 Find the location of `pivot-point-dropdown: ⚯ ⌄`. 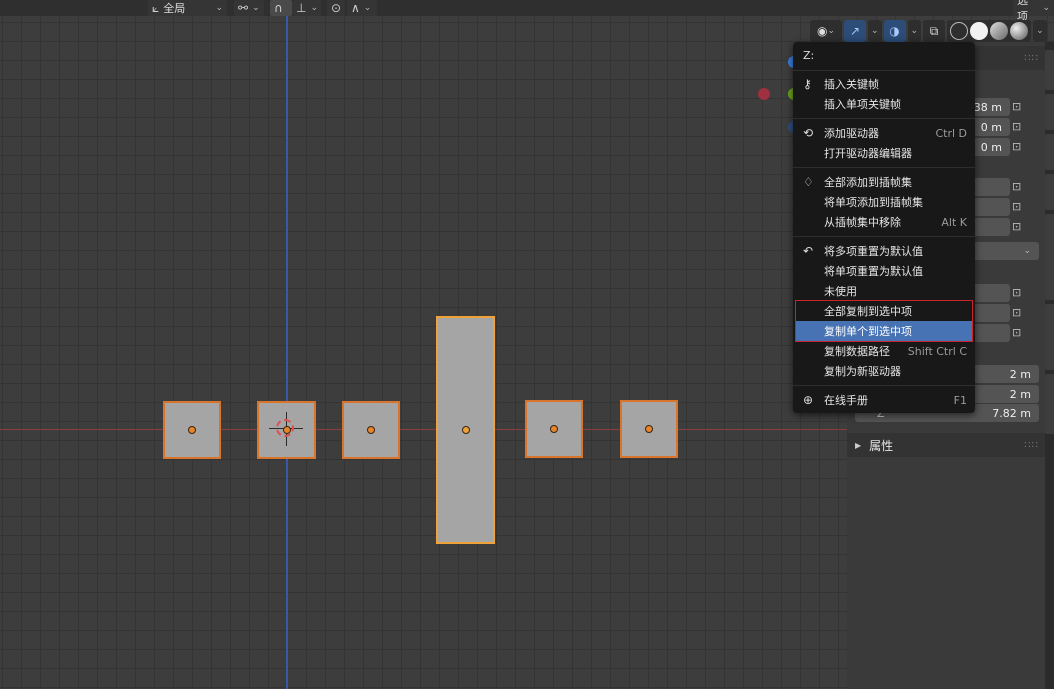

pivot-point-dropdown: ⚯ ⌄ is located at coordinates (249, 8).